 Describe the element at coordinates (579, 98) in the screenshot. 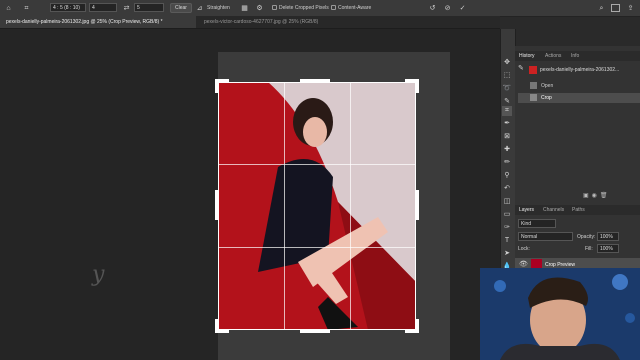

I see `history-item-crop: Crop` at that location.